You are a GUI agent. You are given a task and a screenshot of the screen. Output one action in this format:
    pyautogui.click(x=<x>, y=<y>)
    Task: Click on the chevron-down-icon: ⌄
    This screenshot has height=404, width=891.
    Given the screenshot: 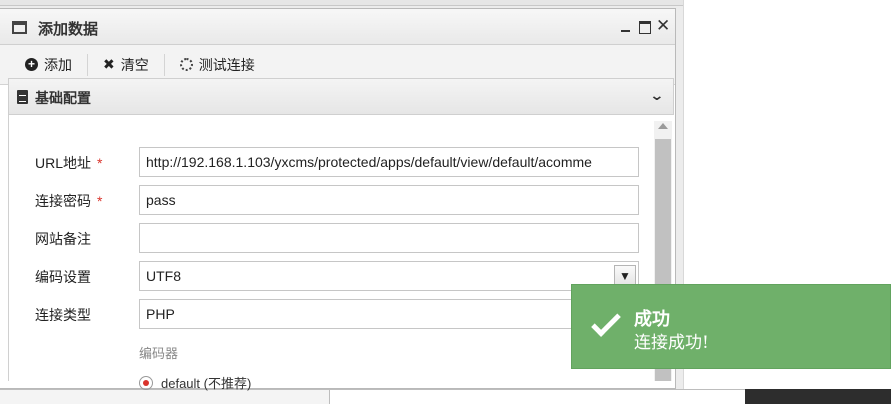 What is the action you would take?
    pyautogui.click(x=657, y=95)
    